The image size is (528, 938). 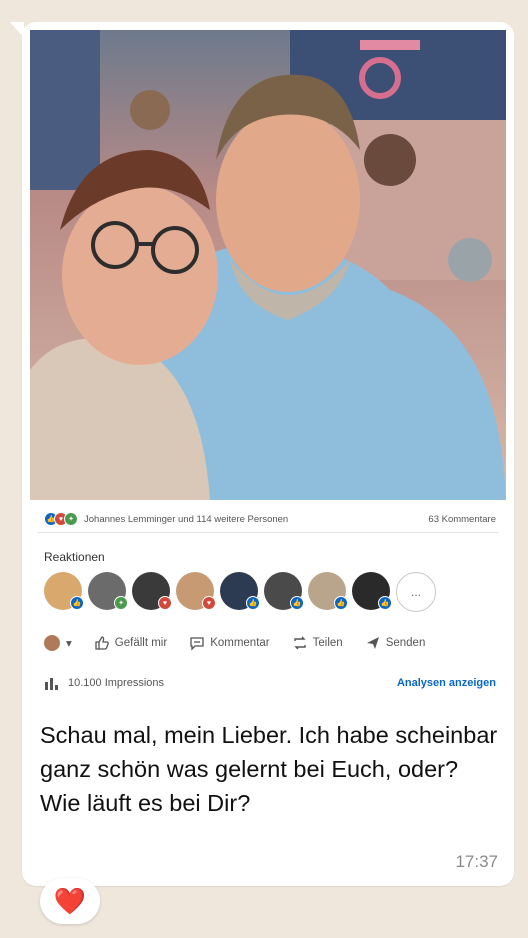 I want to click on reactions-heading: Reaktionen, so click(x=74, y=557).